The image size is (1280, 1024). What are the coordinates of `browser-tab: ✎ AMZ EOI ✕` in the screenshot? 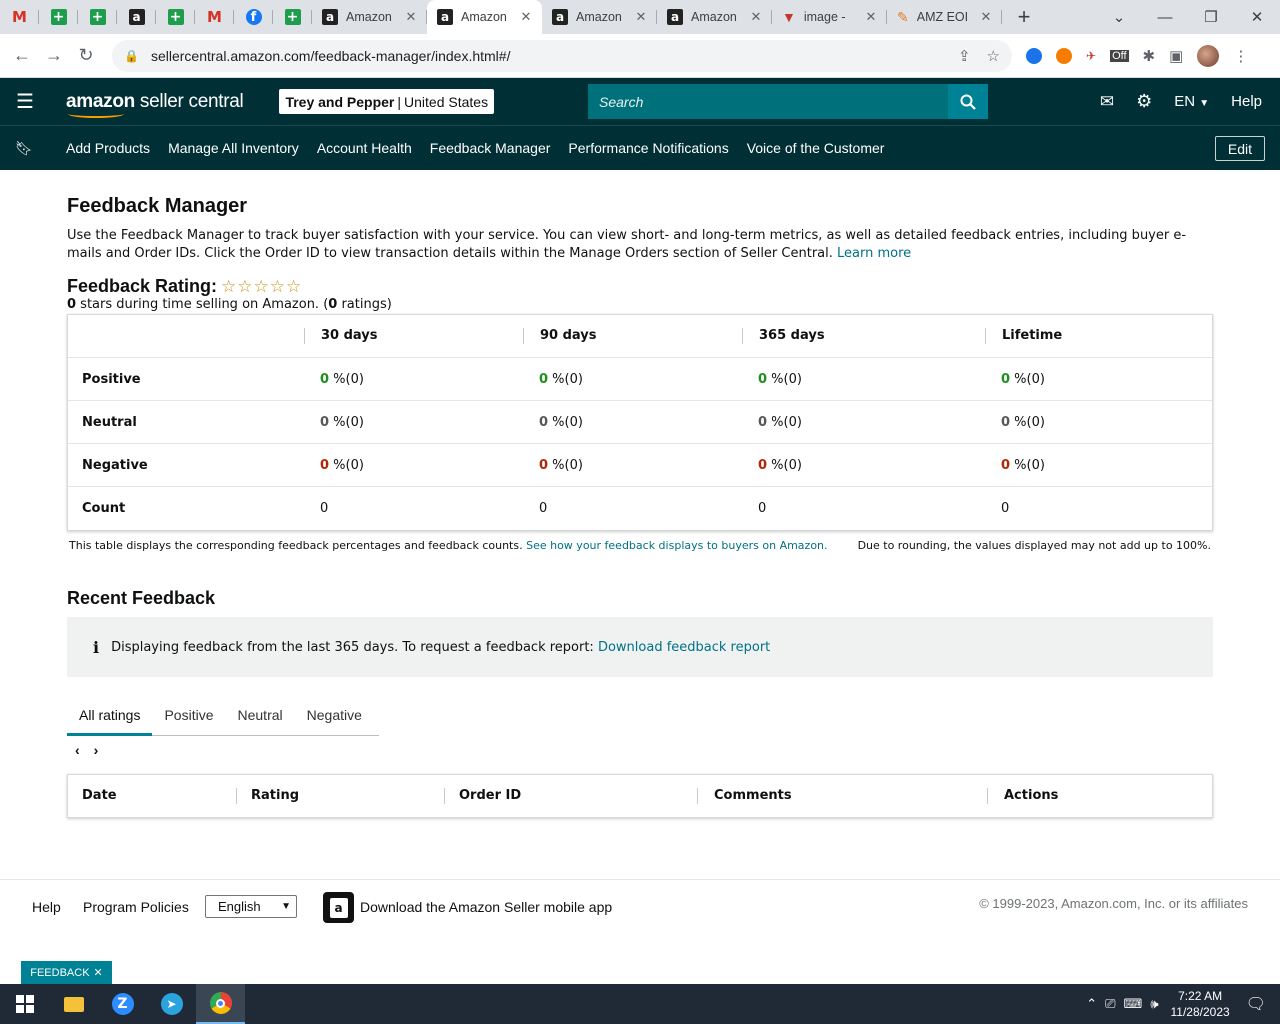 It's located at (944, 17).